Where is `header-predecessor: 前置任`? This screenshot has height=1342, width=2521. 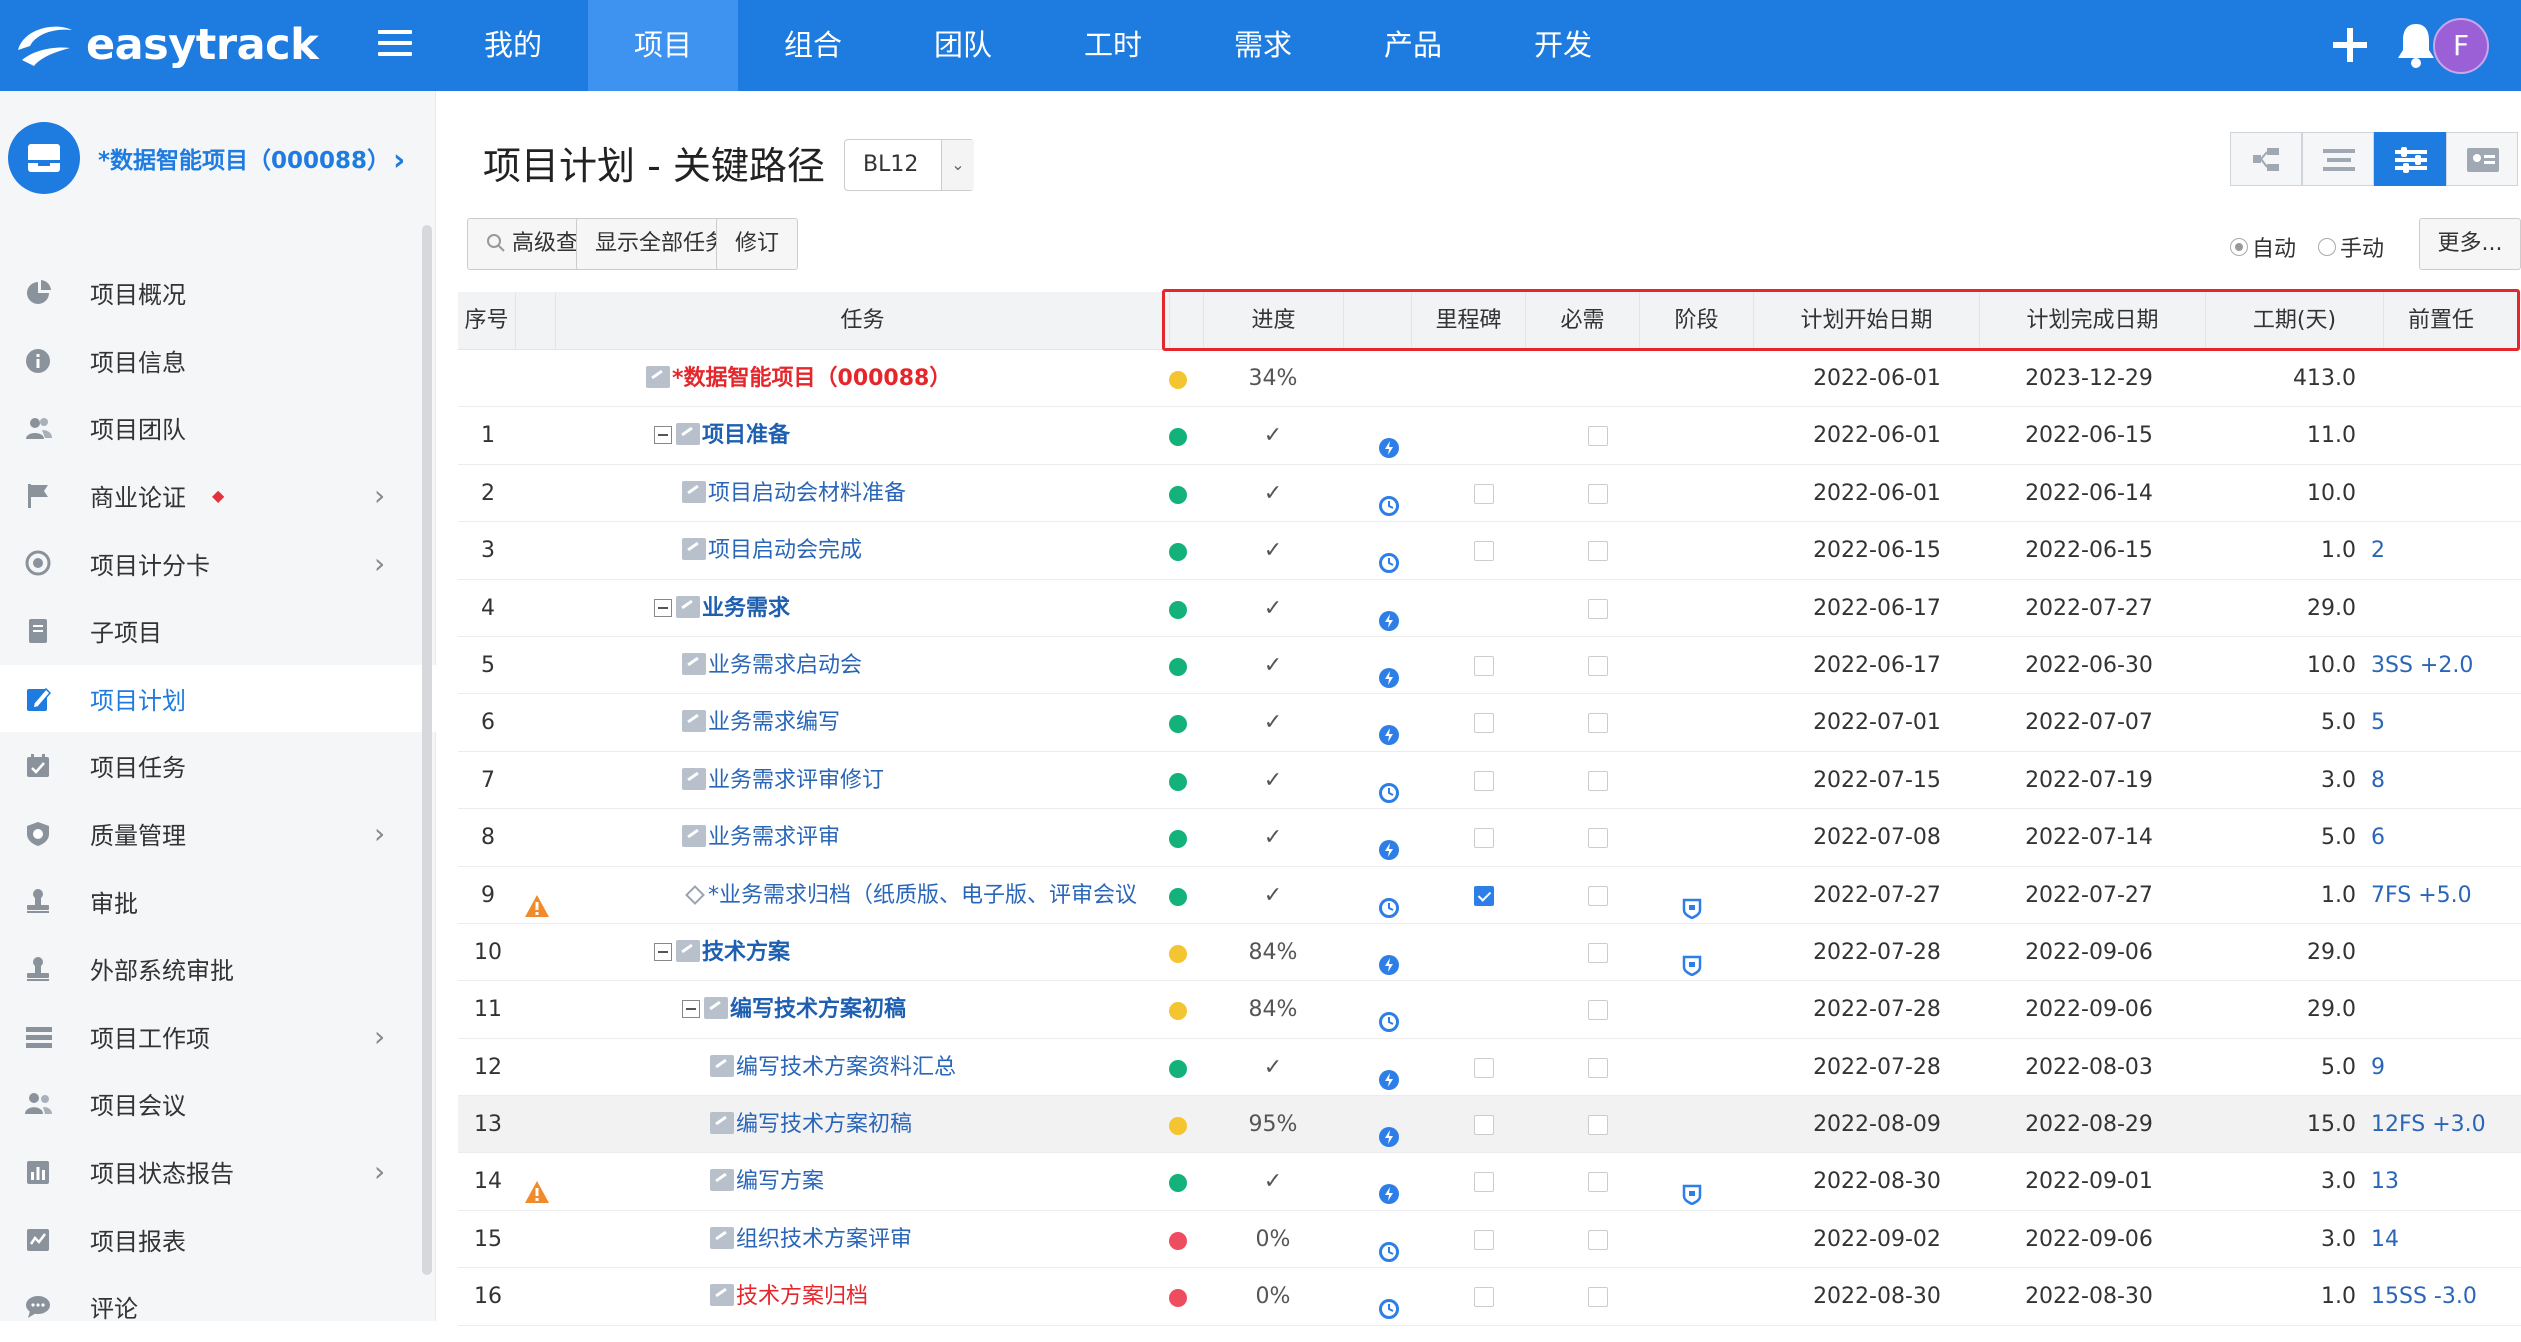
header-predecessor: 前置任 is located at coordinates (2452, 321).